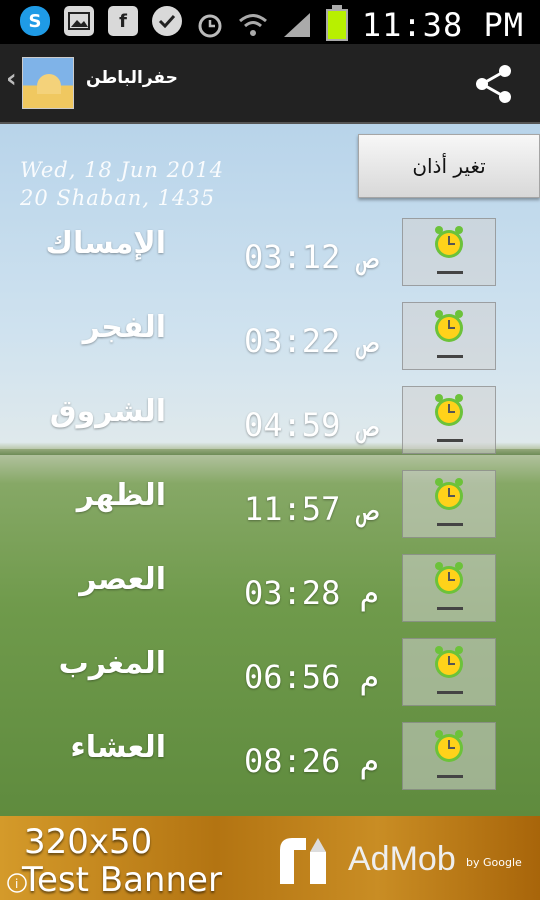  Describe the element at coordinates (112, 663) in the screenshot. I see `prayer-name: المغرب` at that location.